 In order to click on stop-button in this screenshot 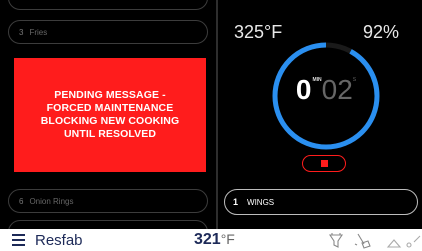, I will do `click(324, 163)`.